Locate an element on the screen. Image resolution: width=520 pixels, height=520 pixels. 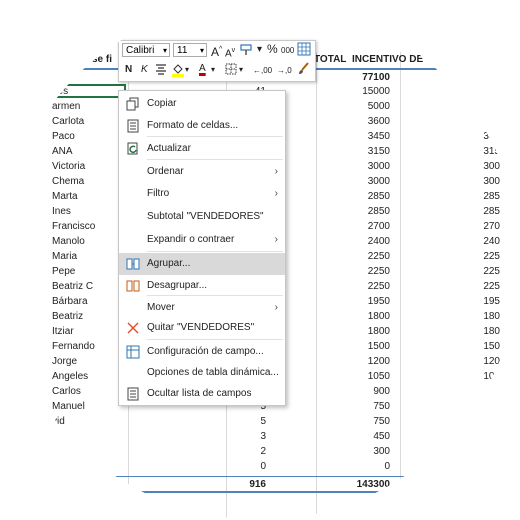
thousands-button: 000 is located at coordinates (287, 51).